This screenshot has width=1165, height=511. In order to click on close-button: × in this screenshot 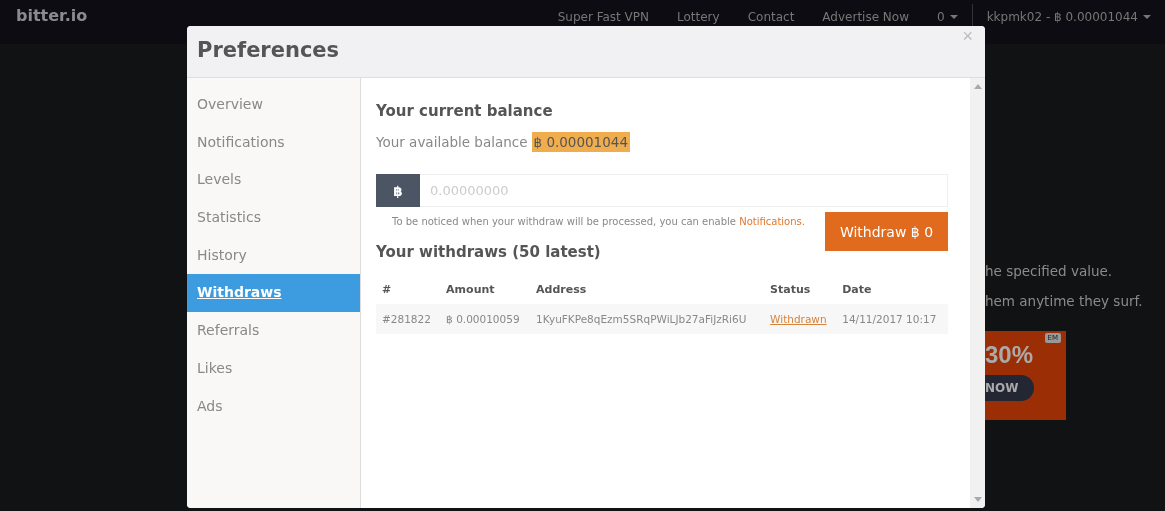, I will do `click(967, 36)`.